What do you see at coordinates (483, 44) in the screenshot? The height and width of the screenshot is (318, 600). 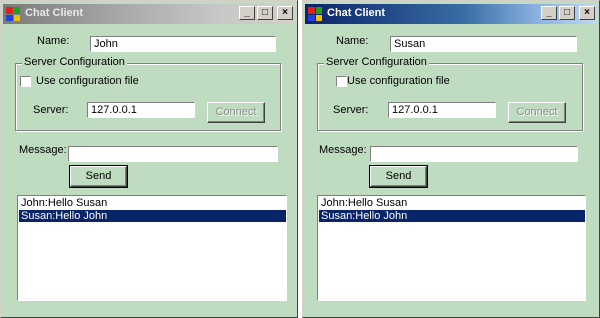 I see `name-input: Susan` at bounding box center [483, 44].